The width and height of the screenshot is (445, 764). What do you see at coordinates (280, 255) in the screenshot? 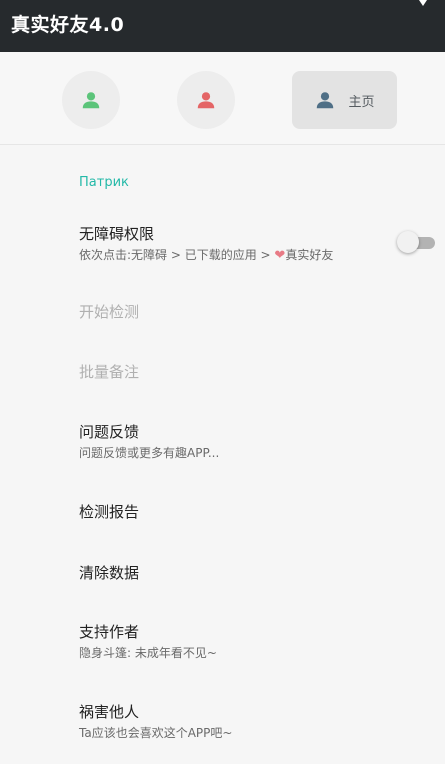
I see `heart-icon: ❤` at bounding box center [280, 255].